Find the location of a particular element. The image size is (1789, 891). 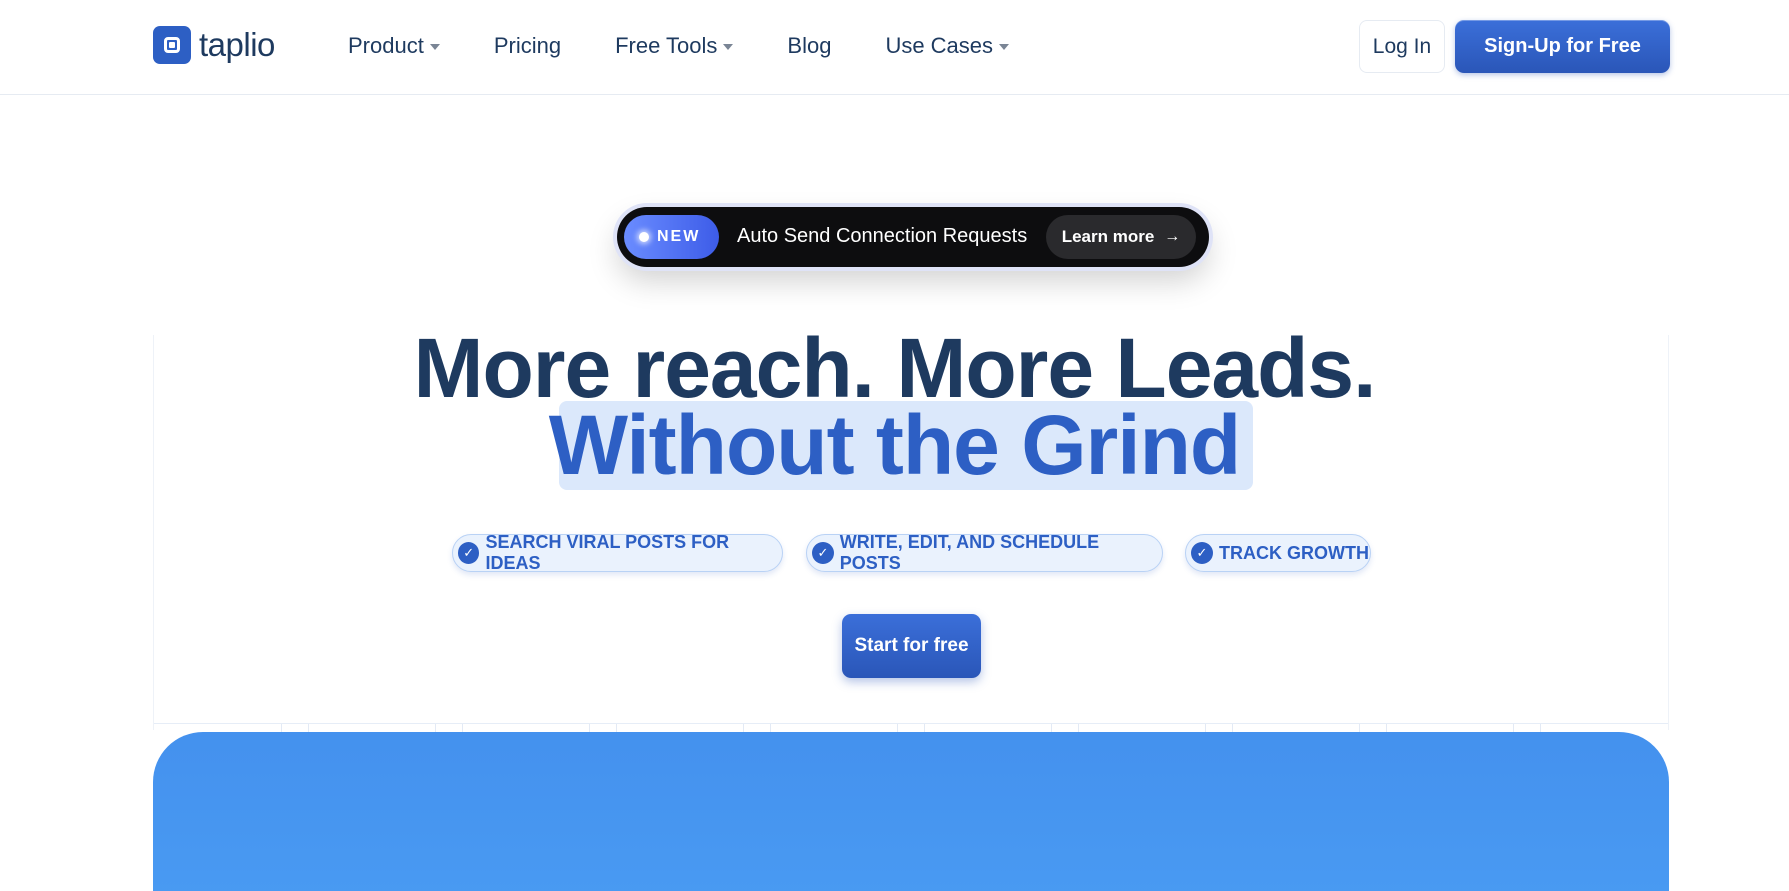

nav-item-label: Pricing is located at coordinates (527, 45).